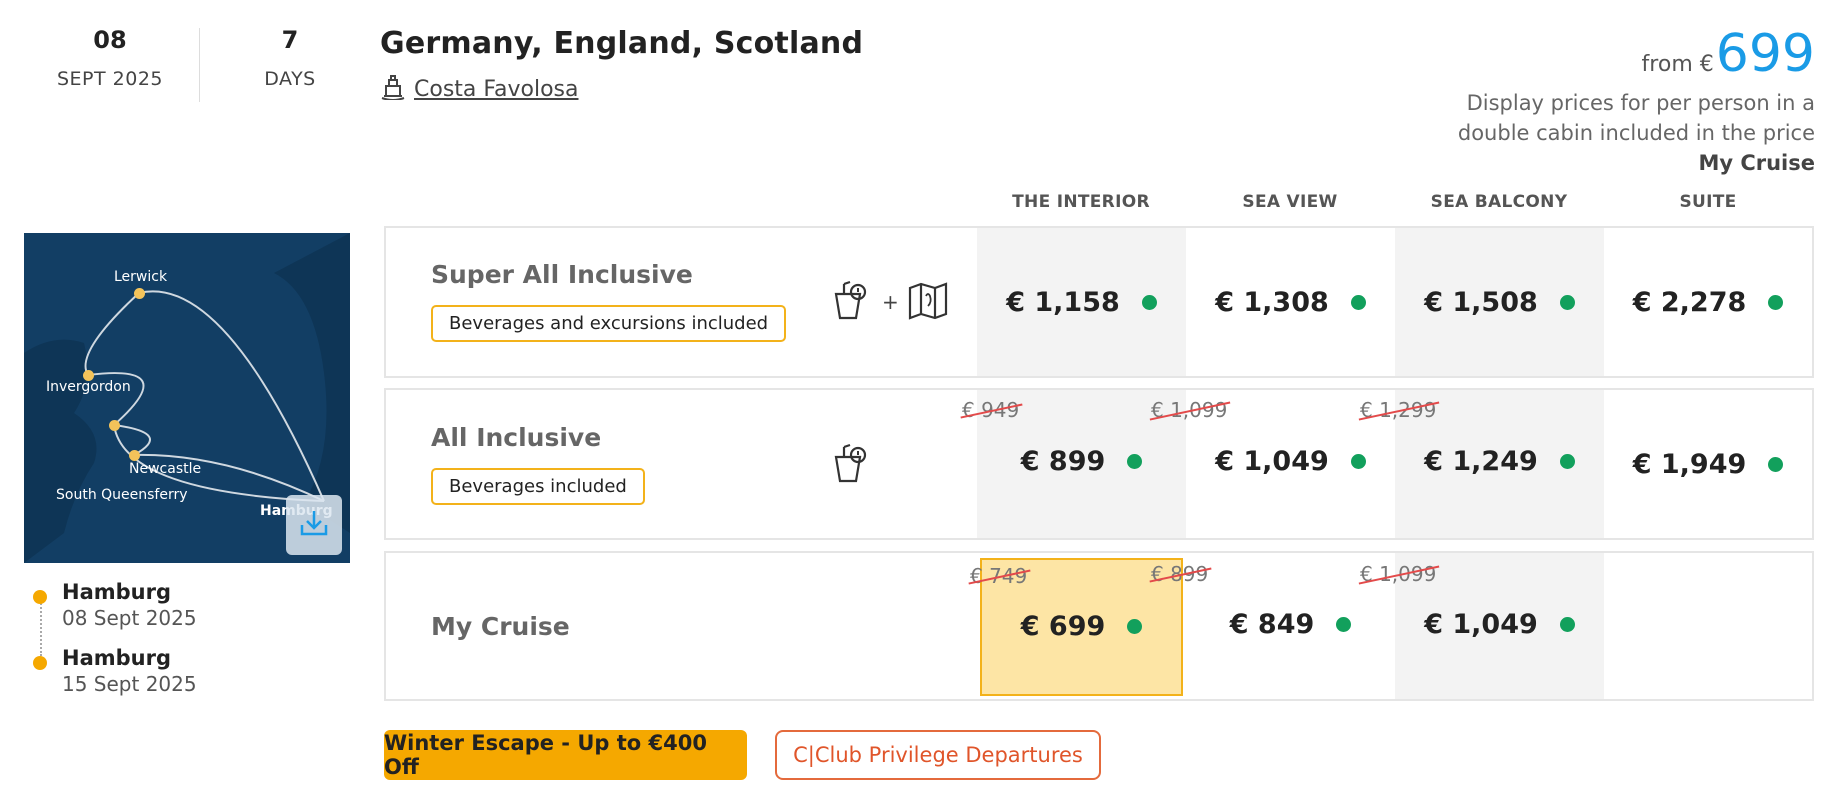 Image resolution: width=1833 pixels, height=800 pixels. Describe the element at coordinates (122, 495) in the screenshot. I see `map-label: South Queensferry` at that location.